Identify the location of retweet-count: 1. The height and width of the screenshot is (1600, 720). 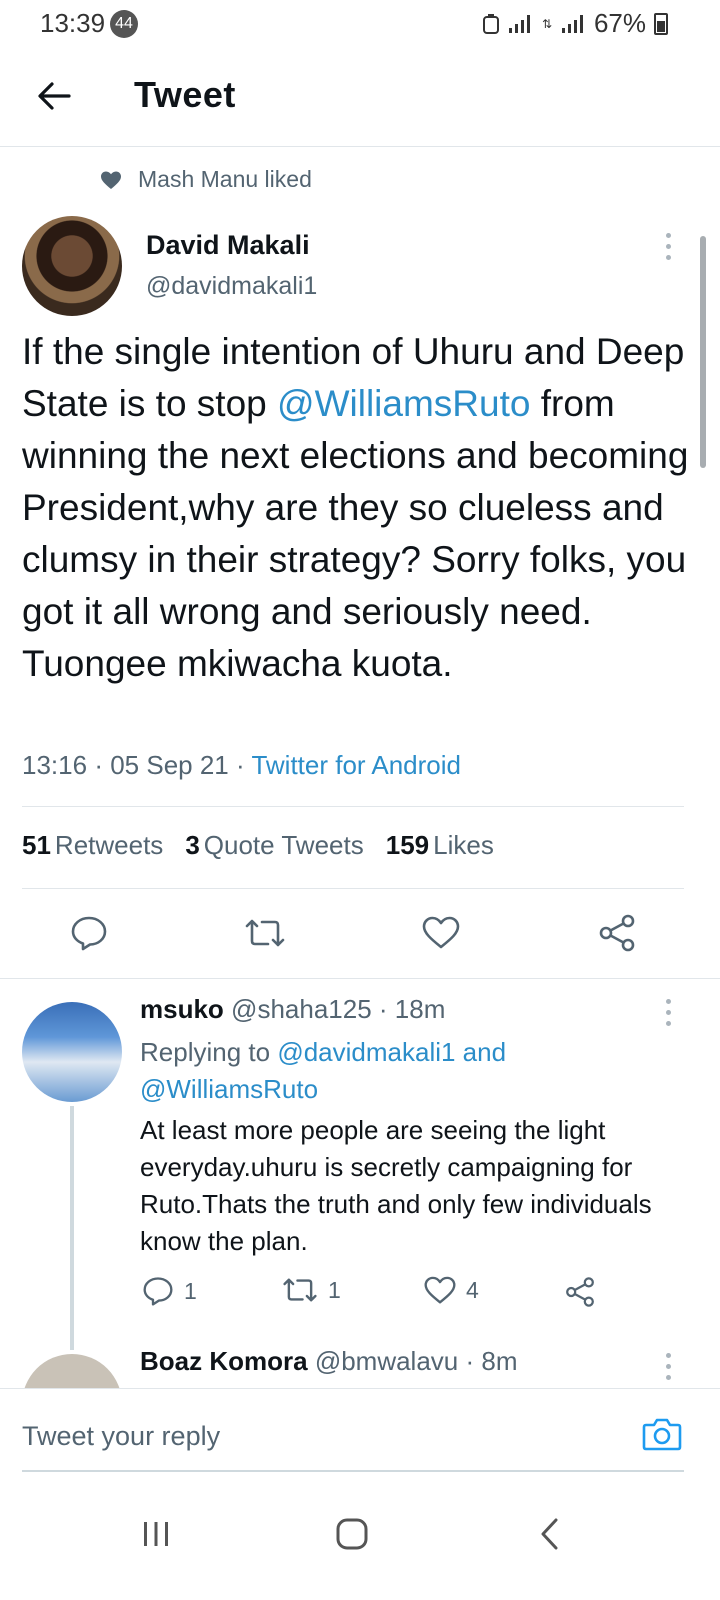
(334, 1289).